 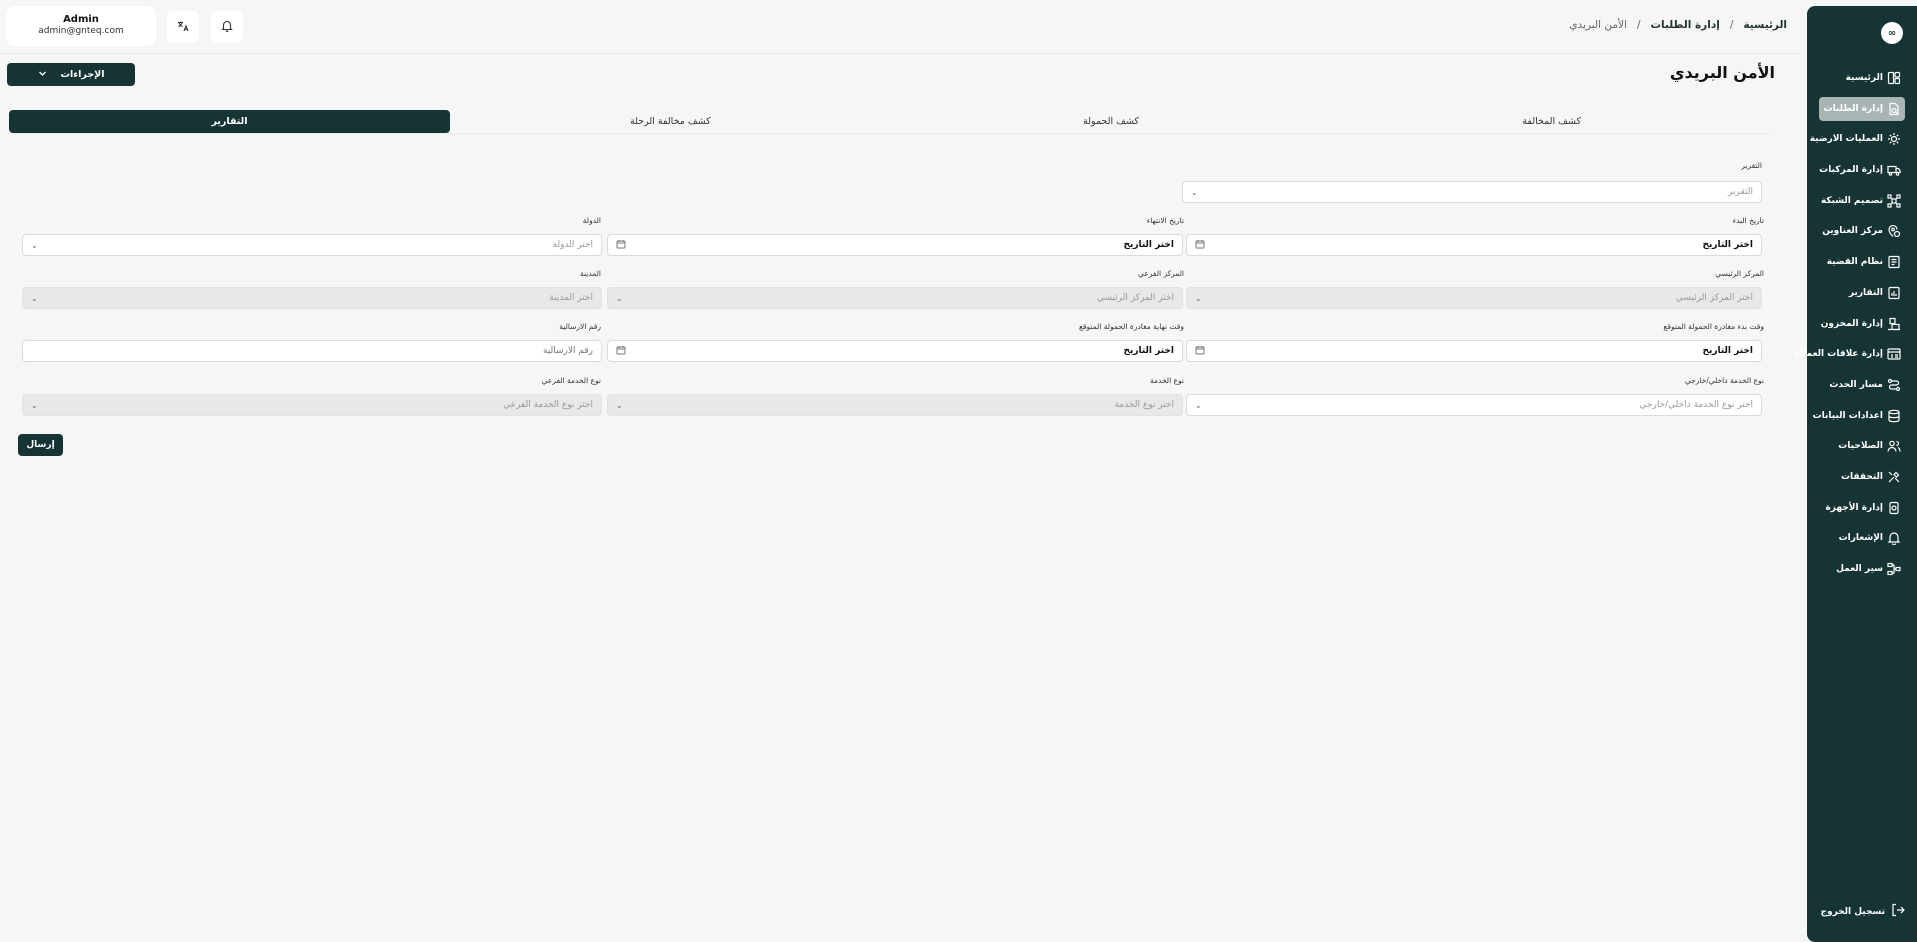 I want to click on service-subtype-label: نوع الخدمة الفرعي, so click(x=571, y=380).